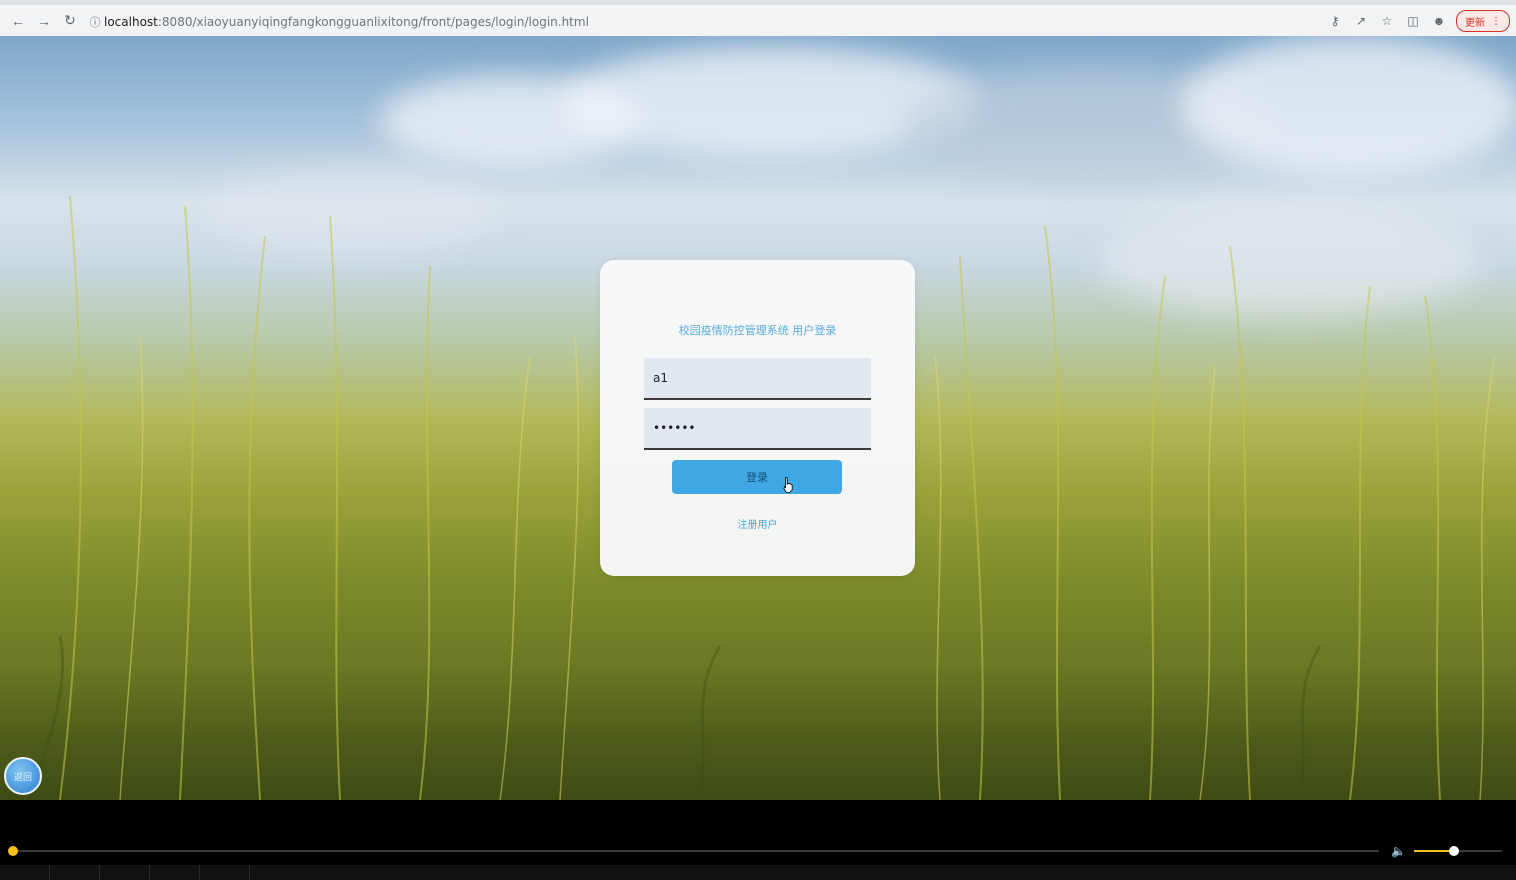 The image size is (1516, 880). Describe the element at coordinates (70, 21) in the screenshot. I see `reload-icon: ↻` at that location.